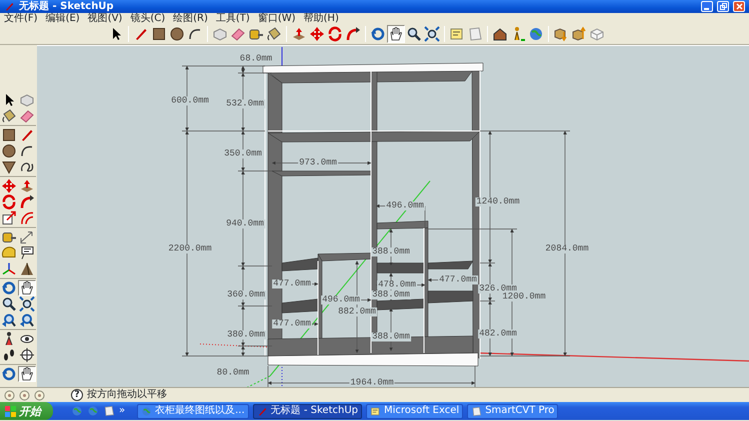 This screenshot has height=421, width=749. What do you see at coordinates (245, 224) in the screenshot?
I see `dimension-label: 940.0mm` at bounding box center [245, 224].